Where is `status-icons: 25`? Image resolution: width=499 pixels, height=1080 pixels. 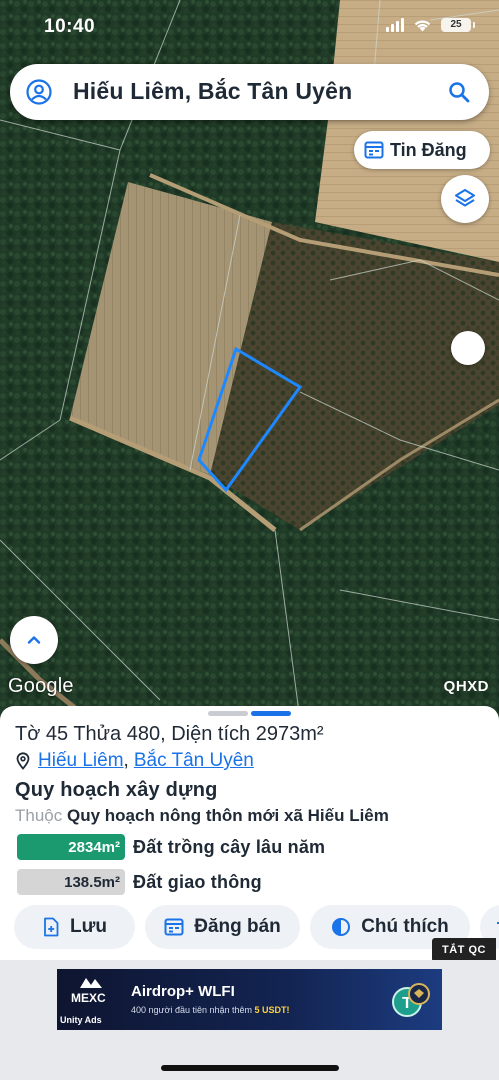
status-icons: 25 is located at coordinates (430, 25).